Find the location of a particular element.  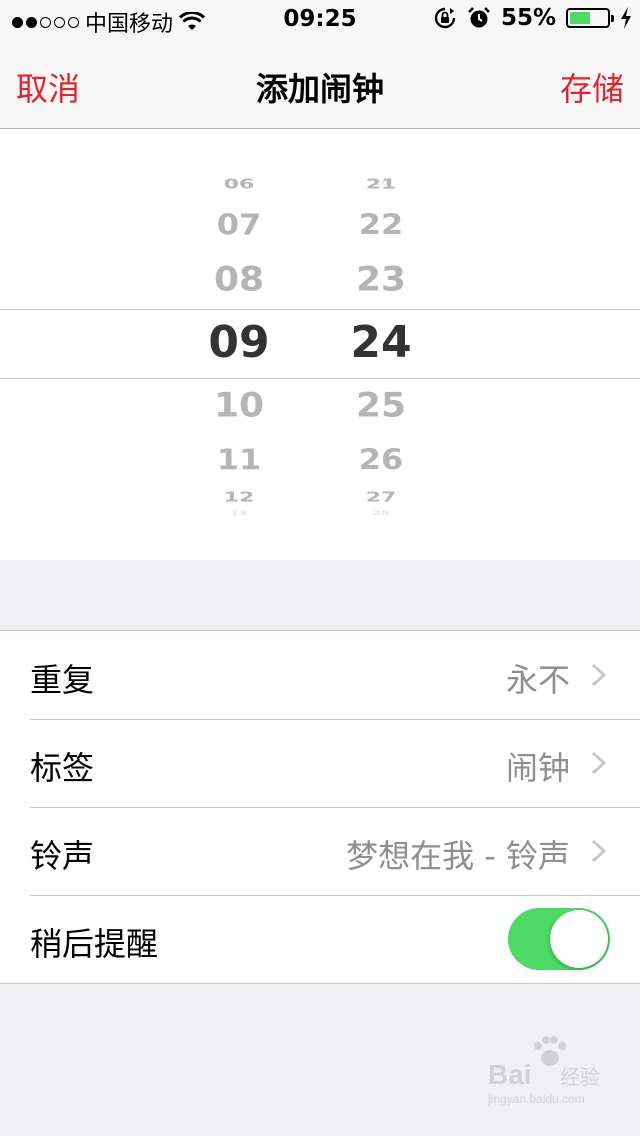

repeat-label: 重复 is located at coordinates (62, 680).